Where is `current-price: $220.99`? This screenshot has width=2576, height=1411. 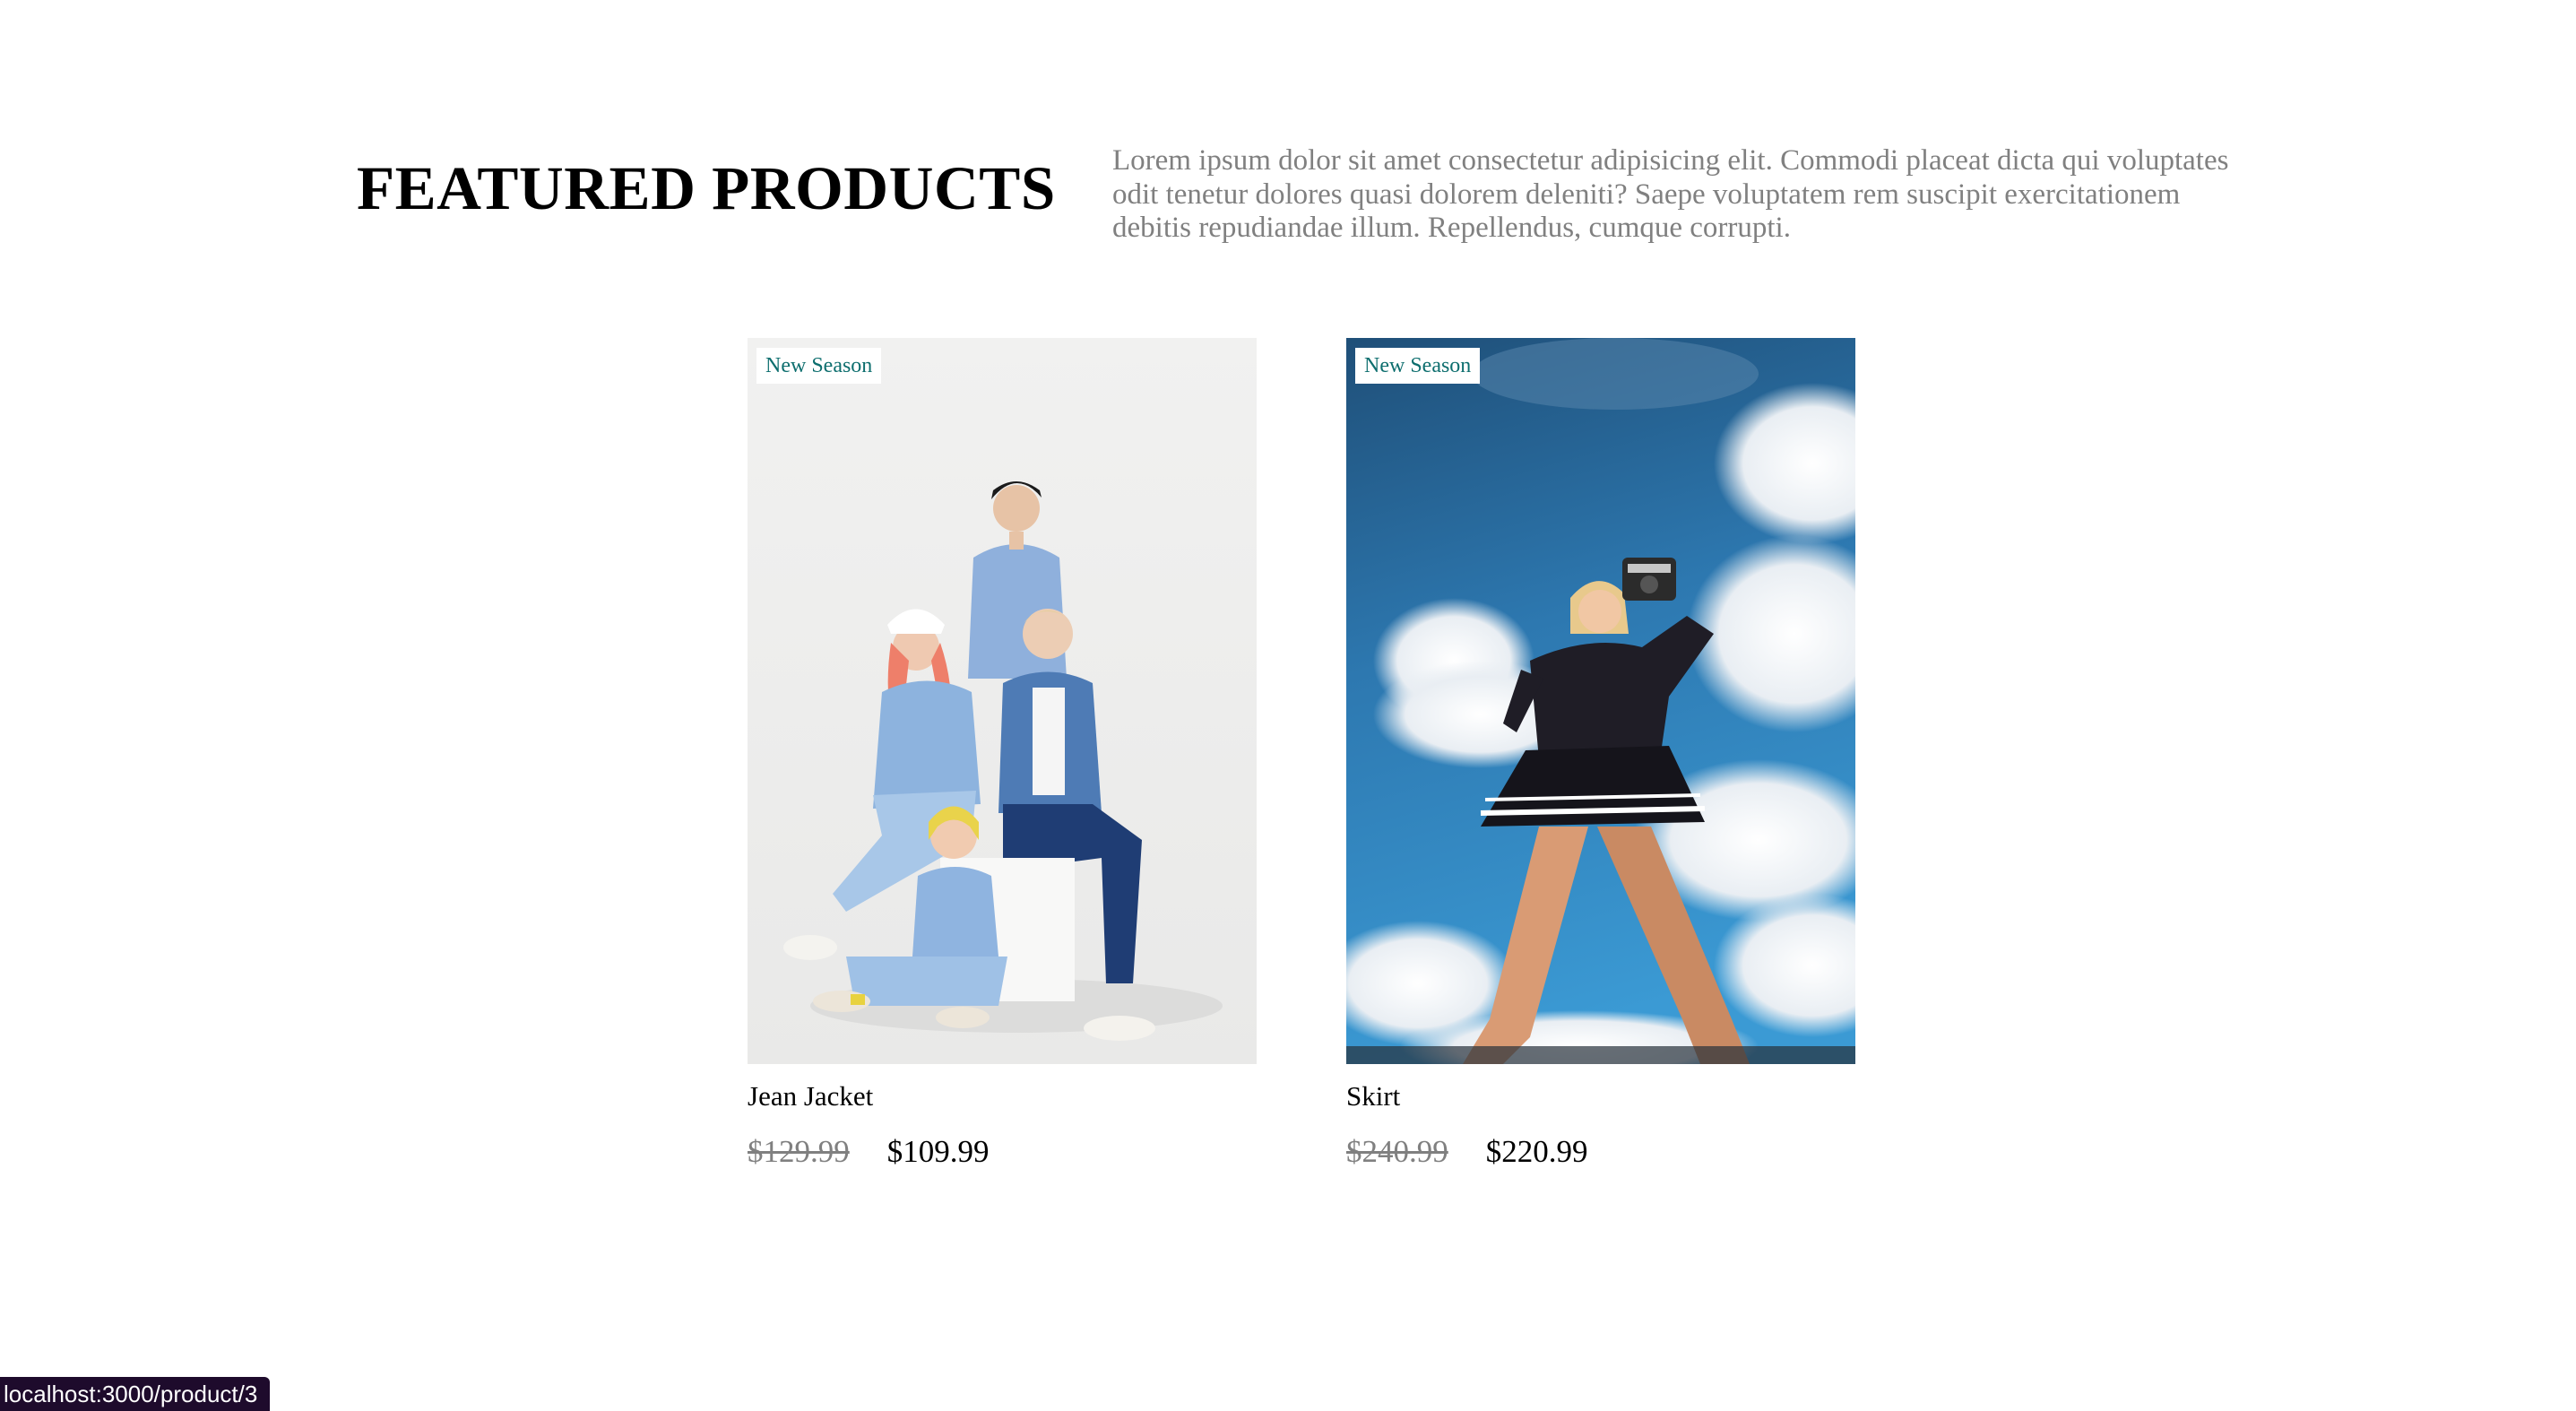
current-price: $220.99 is located at coordinates (1536, 1151).